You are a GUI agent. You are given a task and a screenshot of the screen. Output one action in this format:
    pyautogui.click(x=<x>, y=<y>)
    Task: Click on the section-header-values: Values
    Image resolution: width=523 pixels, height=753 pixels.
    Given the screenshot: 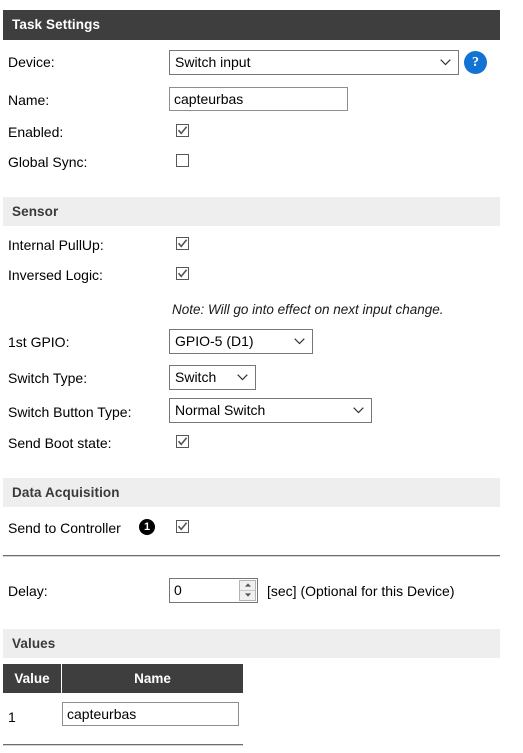 What is the action you would take?
    pyautogui.click(x=251, y=643)
    